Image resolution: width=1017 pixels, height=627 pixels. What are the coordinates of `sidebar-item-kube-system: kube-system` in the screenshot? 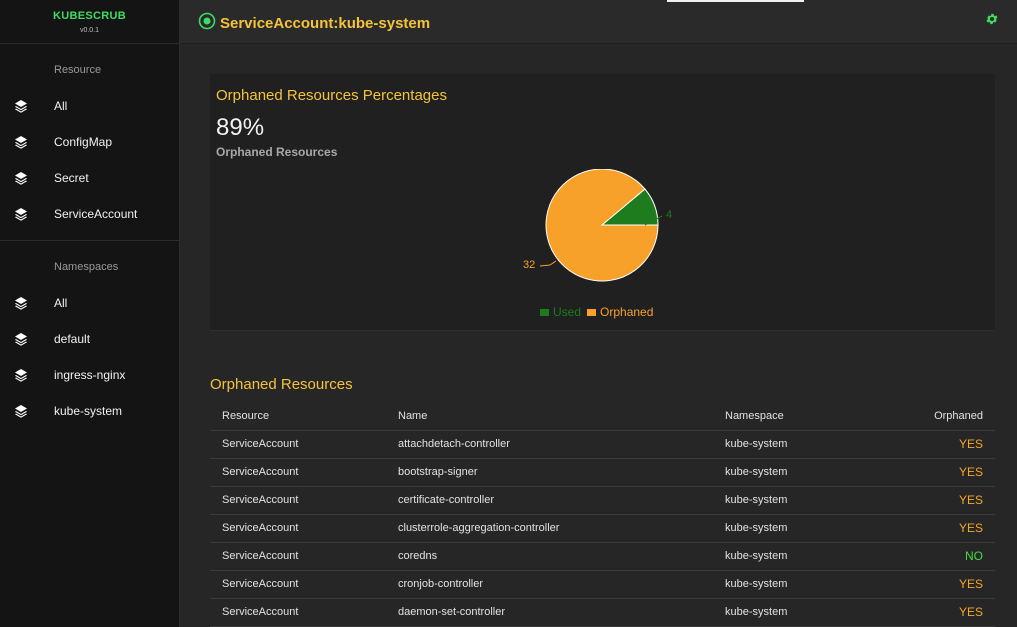 It's located at (89, 411).